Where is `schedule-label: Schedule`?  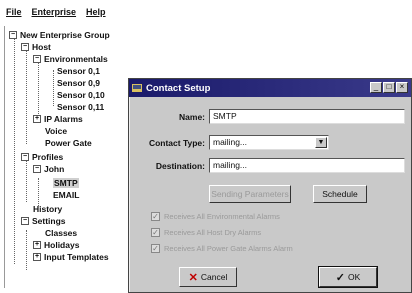 schedule-label: Schedule is located at coordinates (340, 194).